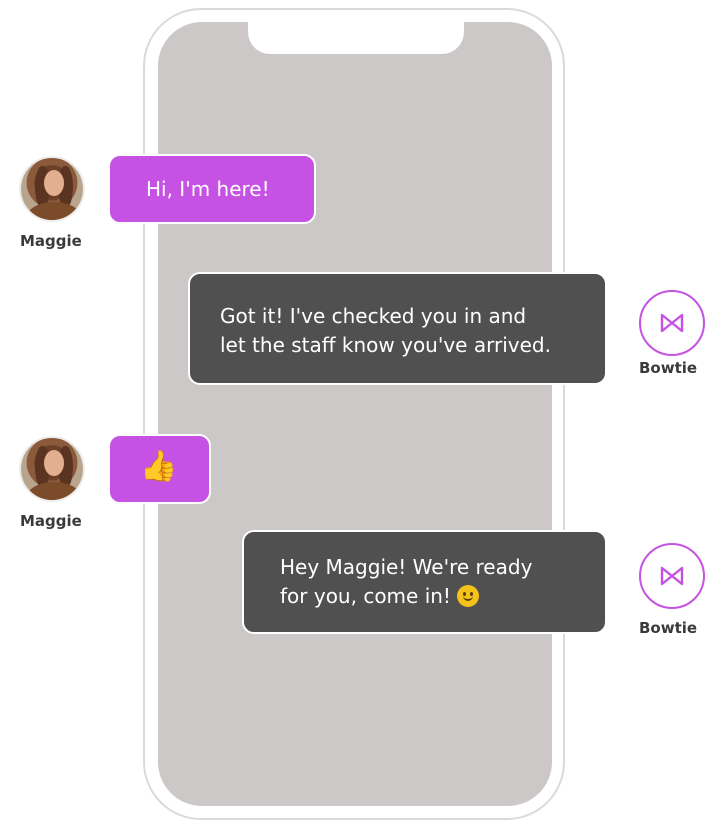 The width and height of the screenshot is (714, 825). Describe the element at coordinates (385, 345) in the screenshot. I see `message-text: let the staff know you've arrived.` at that location.